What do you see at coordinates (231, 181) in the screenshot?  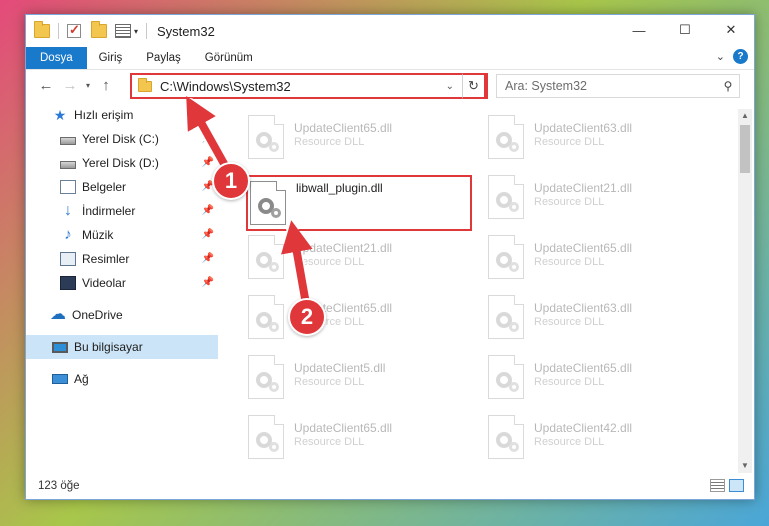 I see `callout-badge-1: 1` at bounding box center [231, 181].